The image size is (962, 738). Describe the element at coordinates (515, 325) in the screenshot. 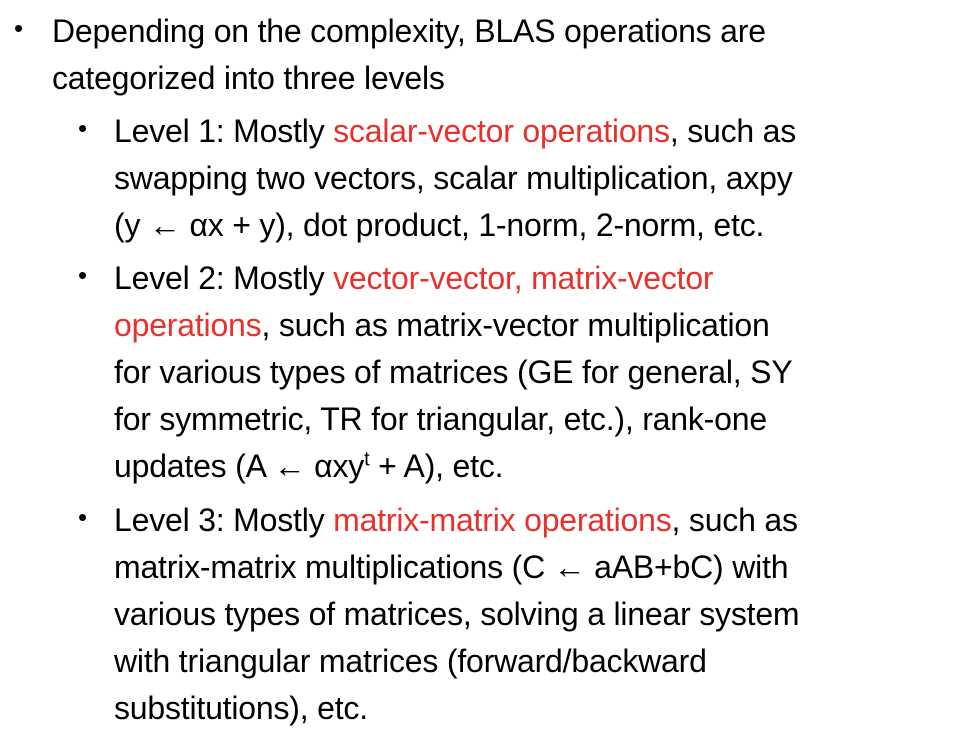

I see `level-2-suffix: , such as matrix-vector multiplication` at that location.